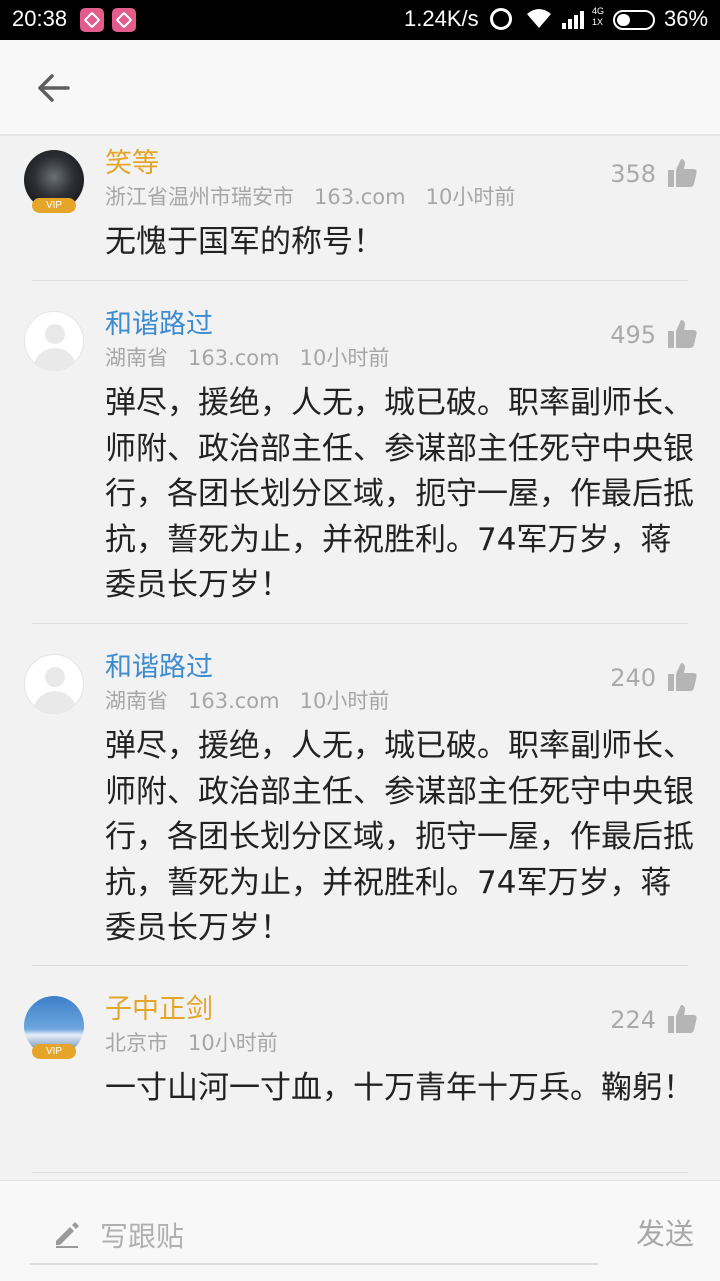 This screenshot has width=720, height=1281. I want to click on send-button: 发送, so click(665, 1232).